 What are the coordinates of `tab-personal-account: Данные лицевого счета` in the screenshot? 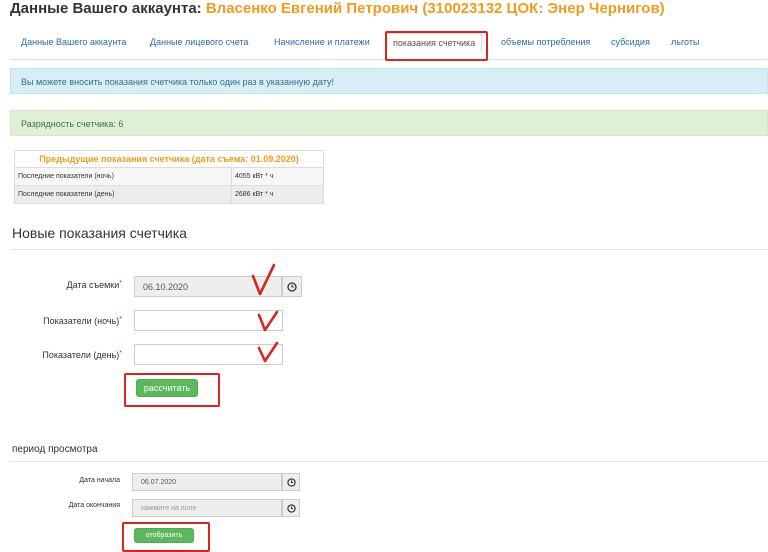 It's located at (199, 42).